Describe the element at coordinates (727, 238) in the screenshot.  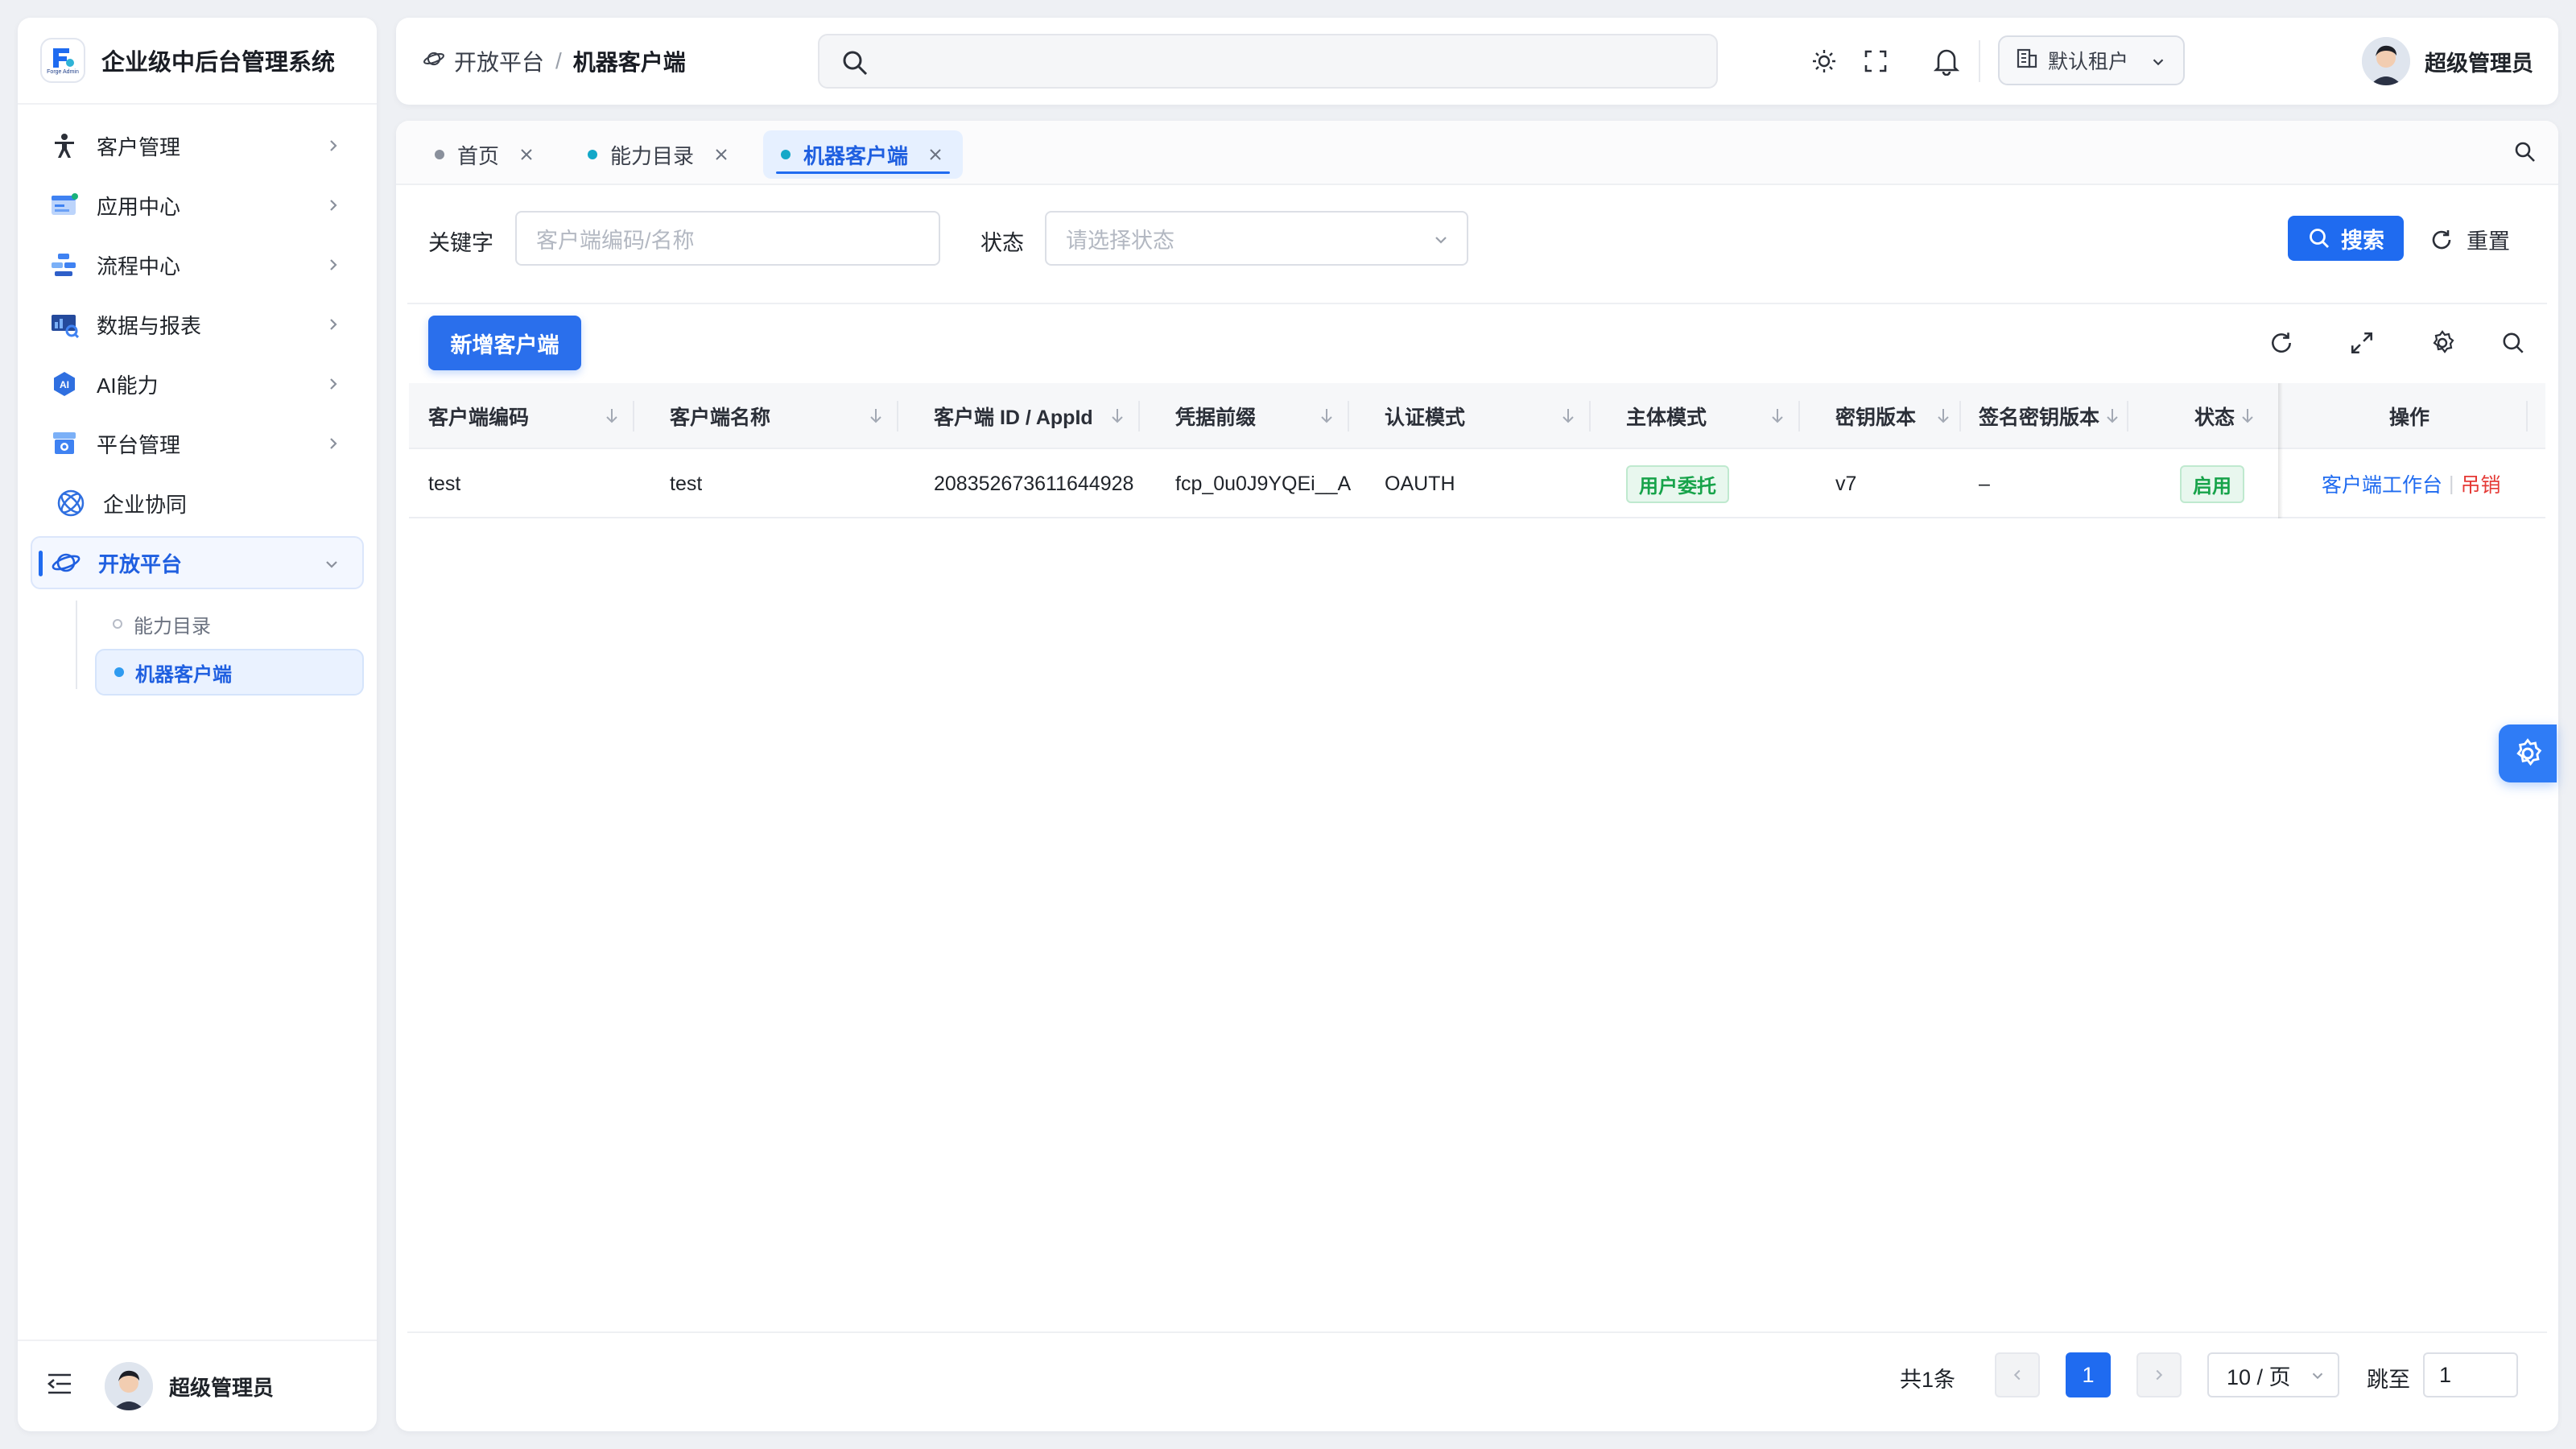
I see `keyword-input: 客户端编码/名称` at that location.